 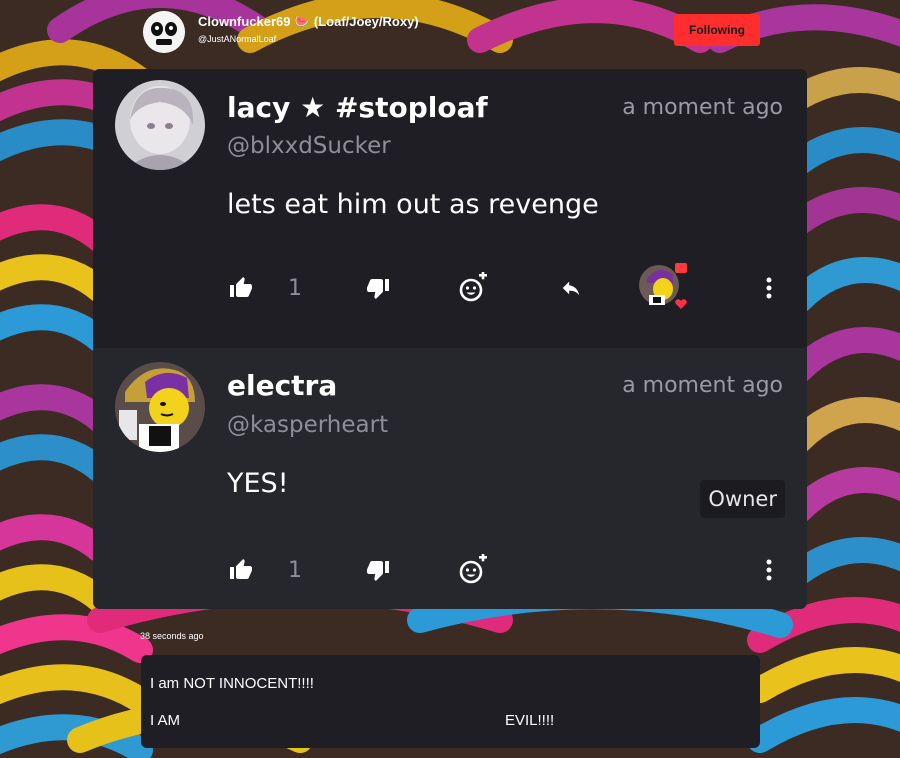 I want to click on following-button: Following, so click(x=717, y=30).